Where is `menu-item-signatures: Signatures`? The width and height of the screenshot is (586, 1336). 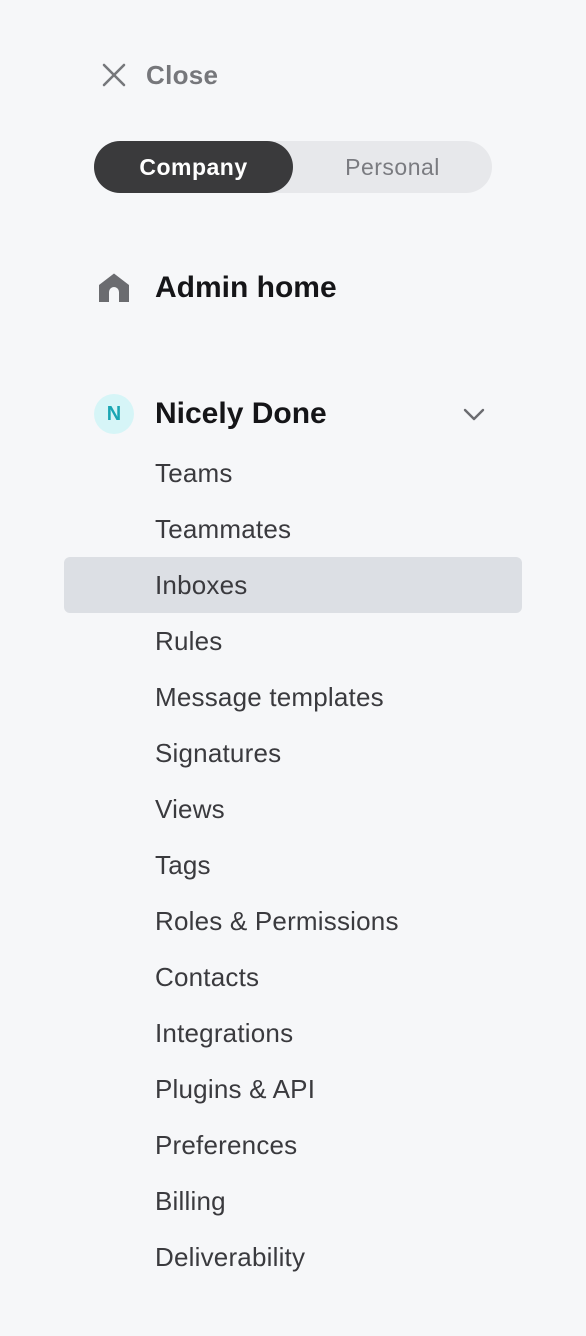 menu-item-signatures: Signatures is located at coordinates (293, 753).